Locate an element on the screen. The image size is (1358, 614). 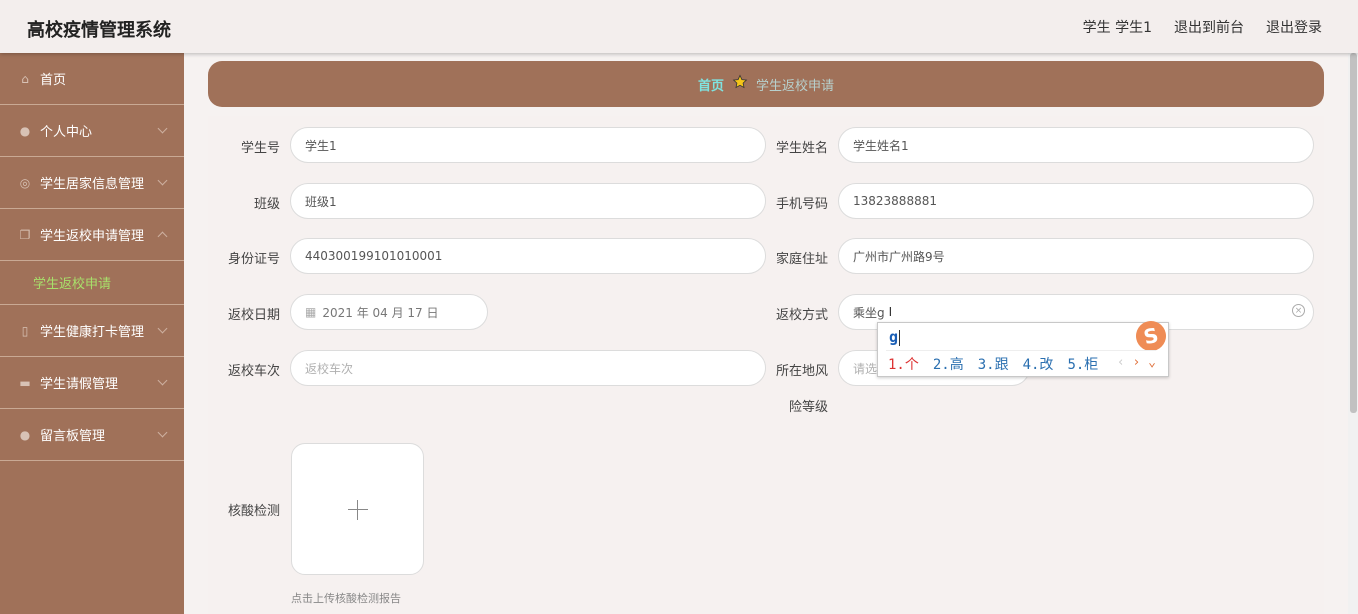
page-scrollbar is located at coordinates (1353, 333).